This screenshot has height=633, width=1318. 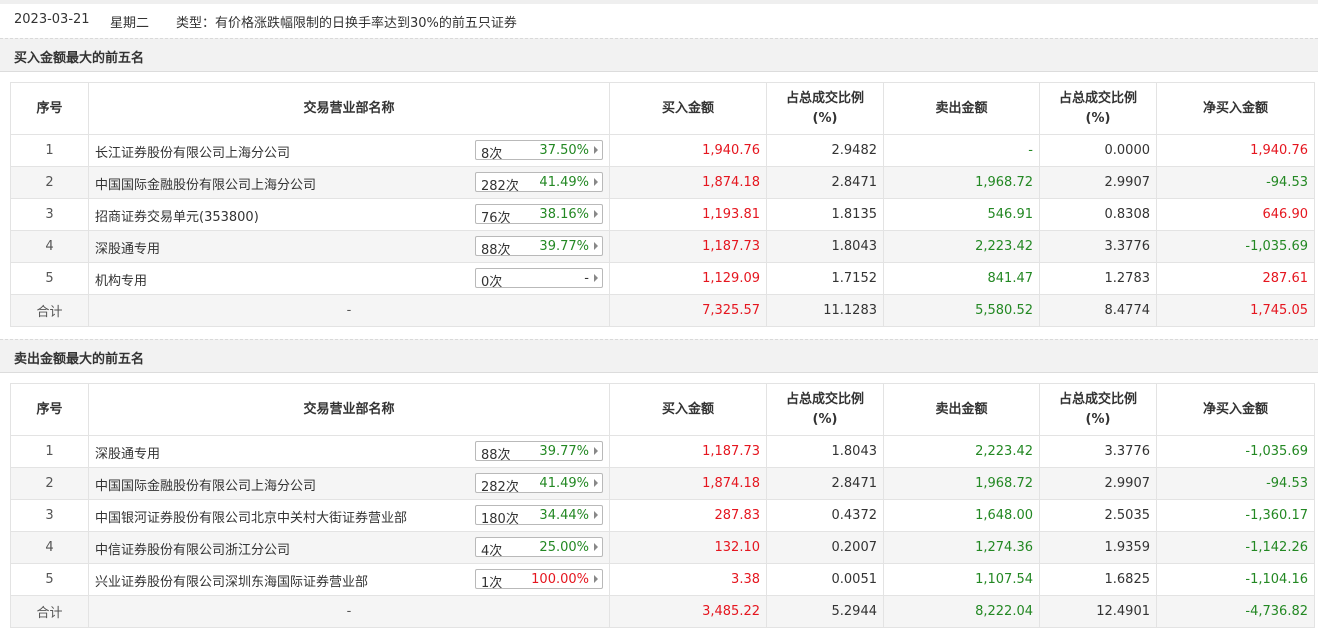 I want to click on total-sell-ratio: 12.4901, so click(x=1098, y=611).